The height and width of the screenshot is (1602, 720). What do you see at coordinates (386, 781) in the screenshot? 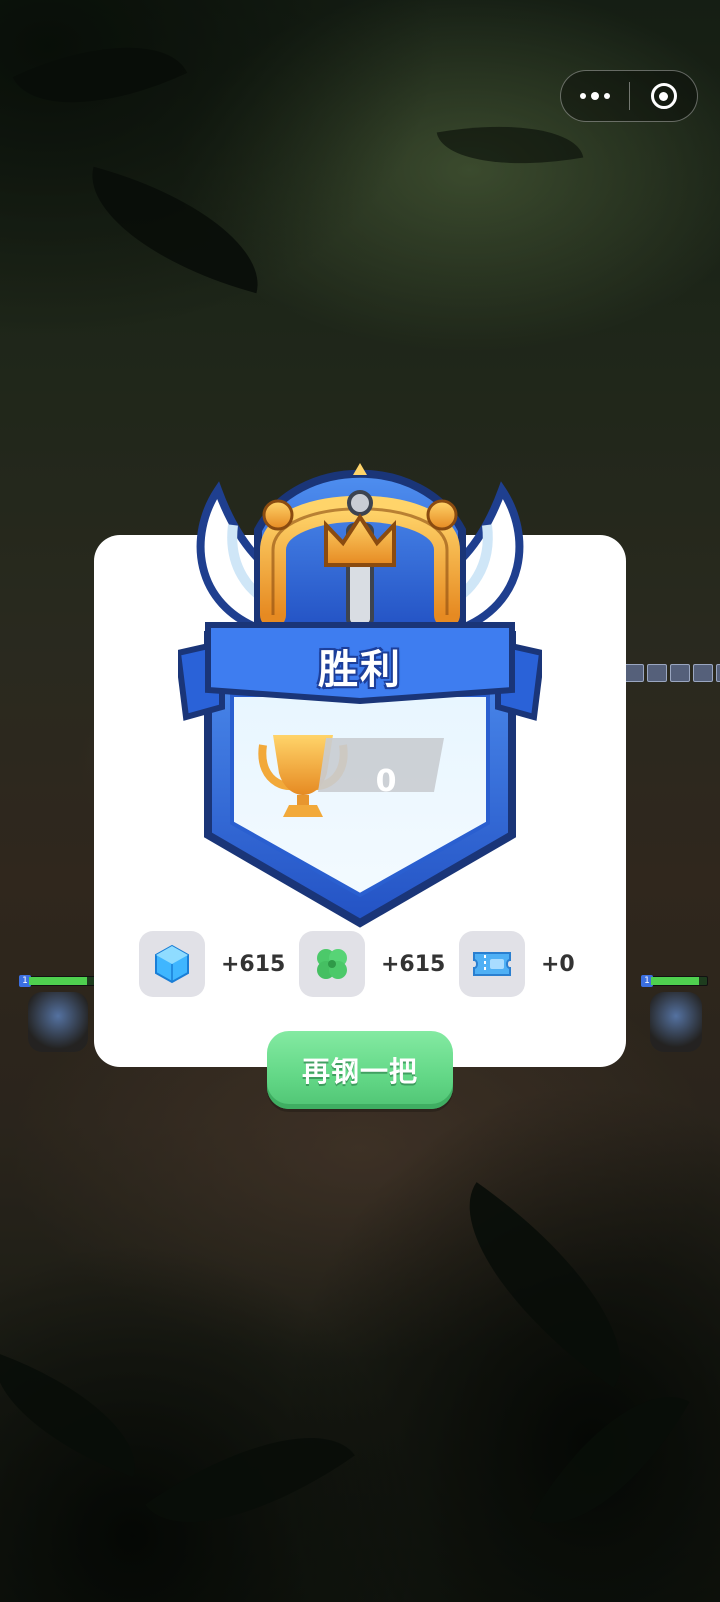
I see `trophy-score: 0` at bounding box center [386, 781].